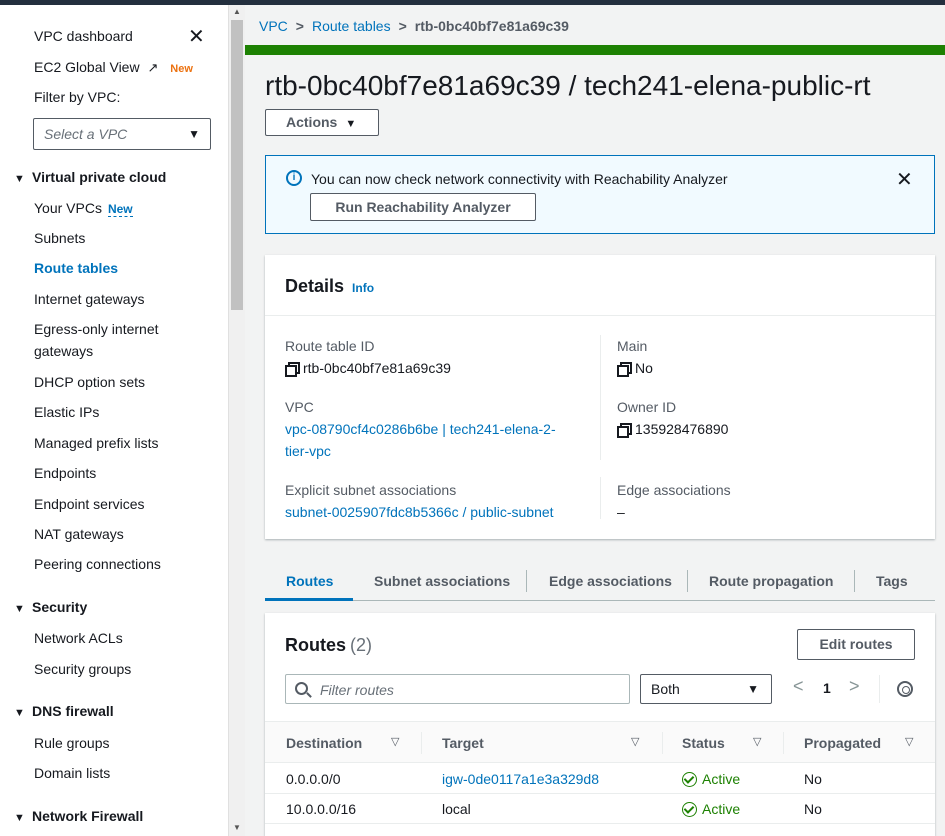 The image size is (945, 836). Describe the element at coordinates (96, 443) in the screenshot. I see `sidebar-item-managed-prefix-lists: Managed prefix lists` at that location.